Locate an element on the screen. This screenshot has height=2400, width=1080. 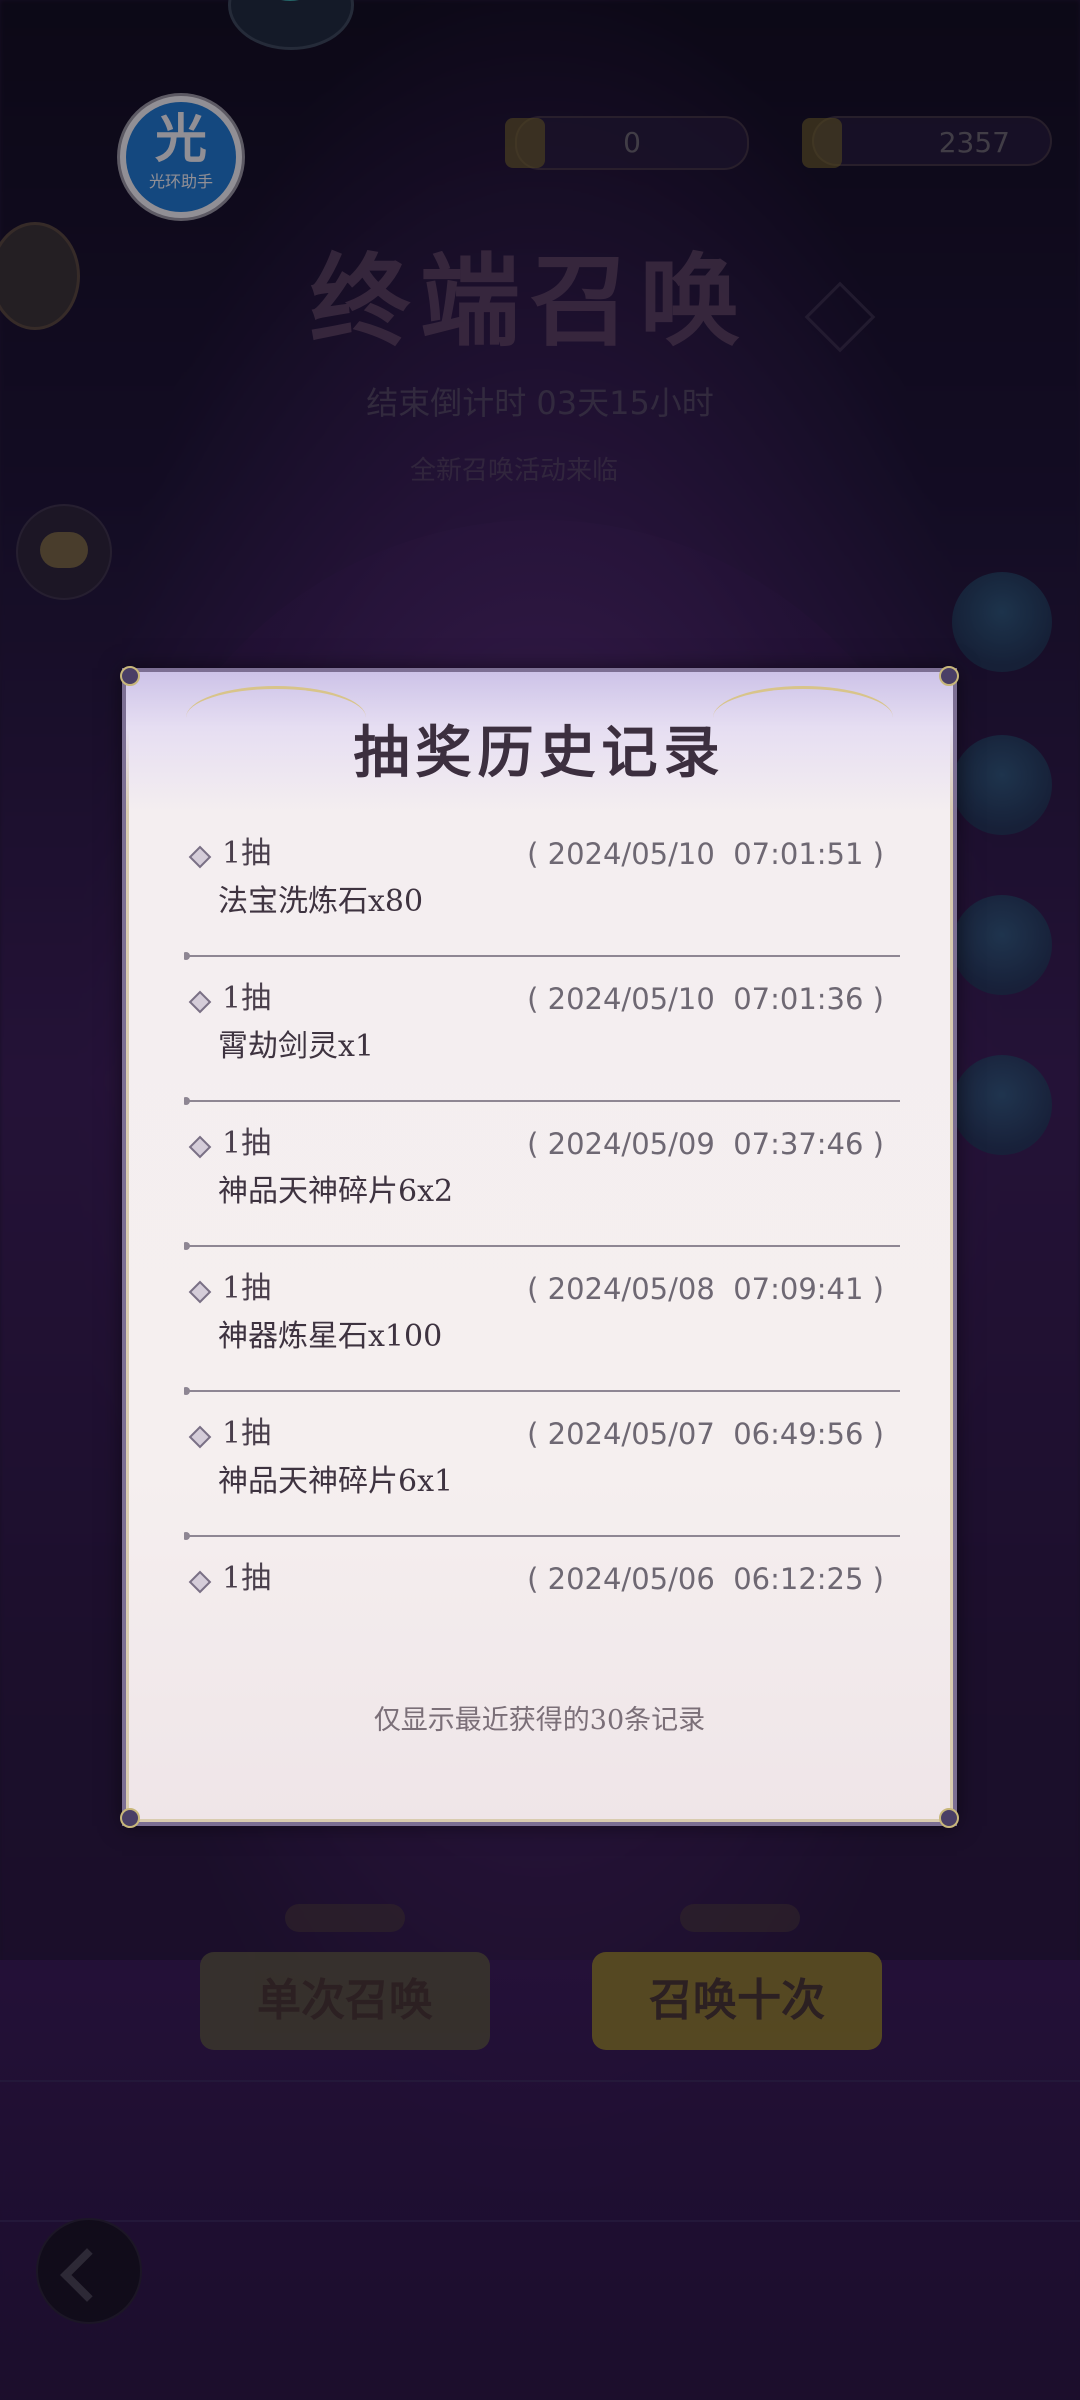
history-record: 1抽 ( 2024/05/06 06:12:25 ) is located at coordinates (542, 1607).